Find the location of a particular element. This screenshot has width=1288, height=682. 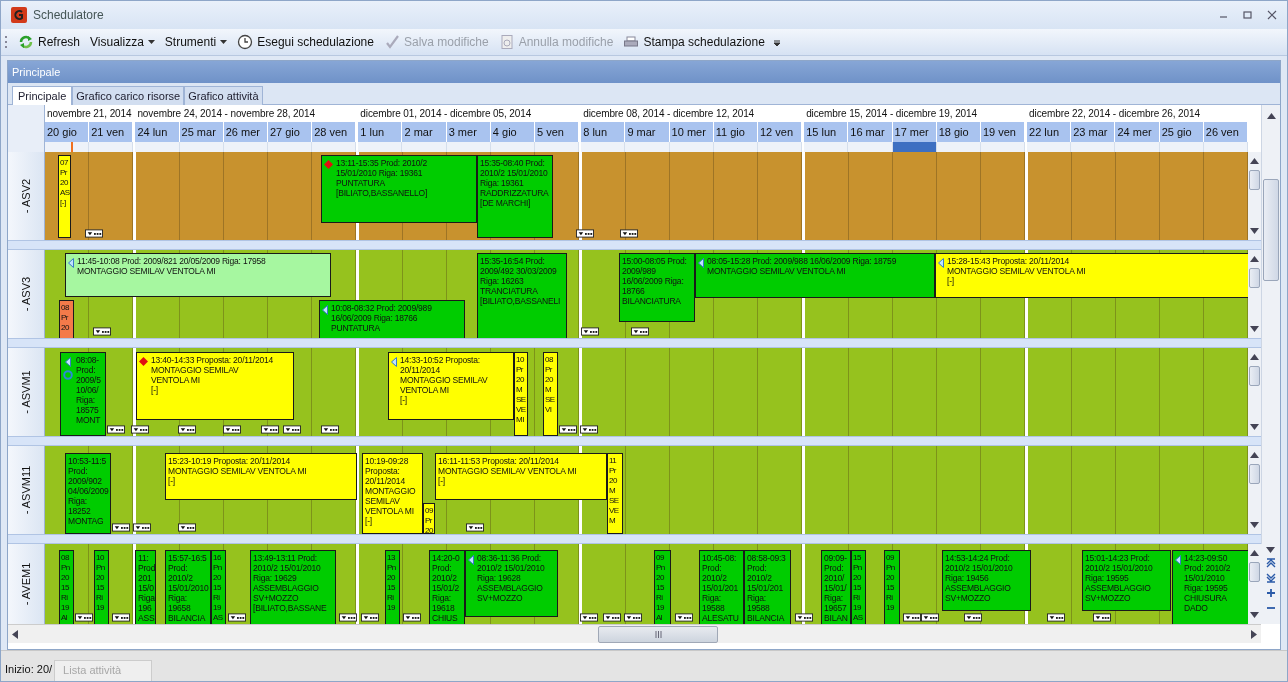

task-bar: 08 Pr 20 M SE VI is located at coordinates (550, 394).